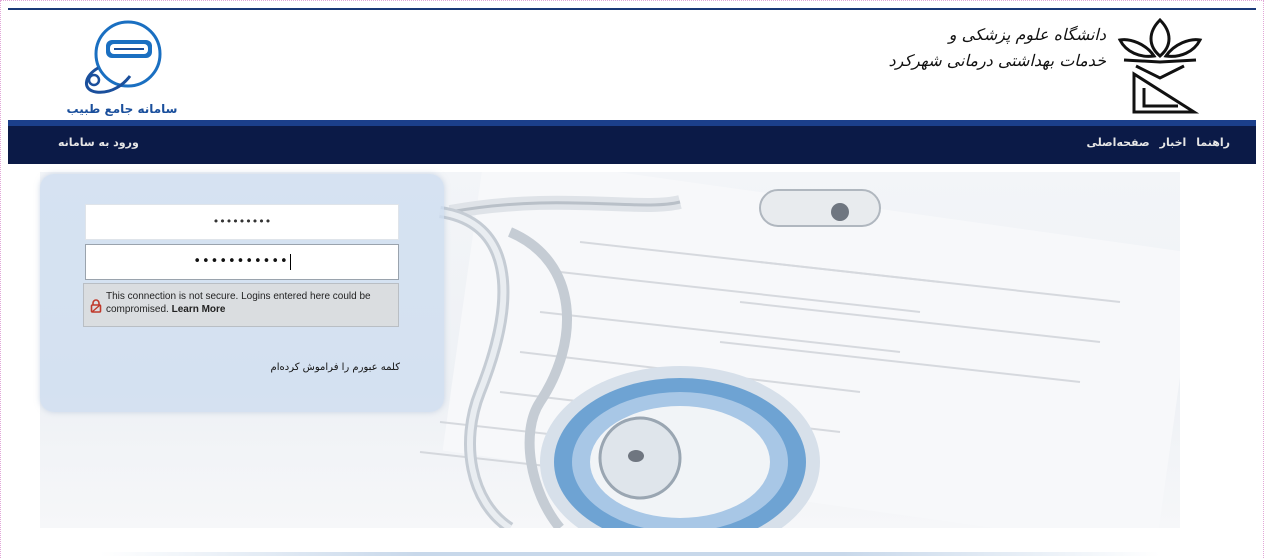 The height and width of the screenshot is (558, 1264). Describe the element at coordinates (1158, 142) in the screenshot. I see `nav-menu: صفحه‌اصلی اخبار راهنما` at that location.